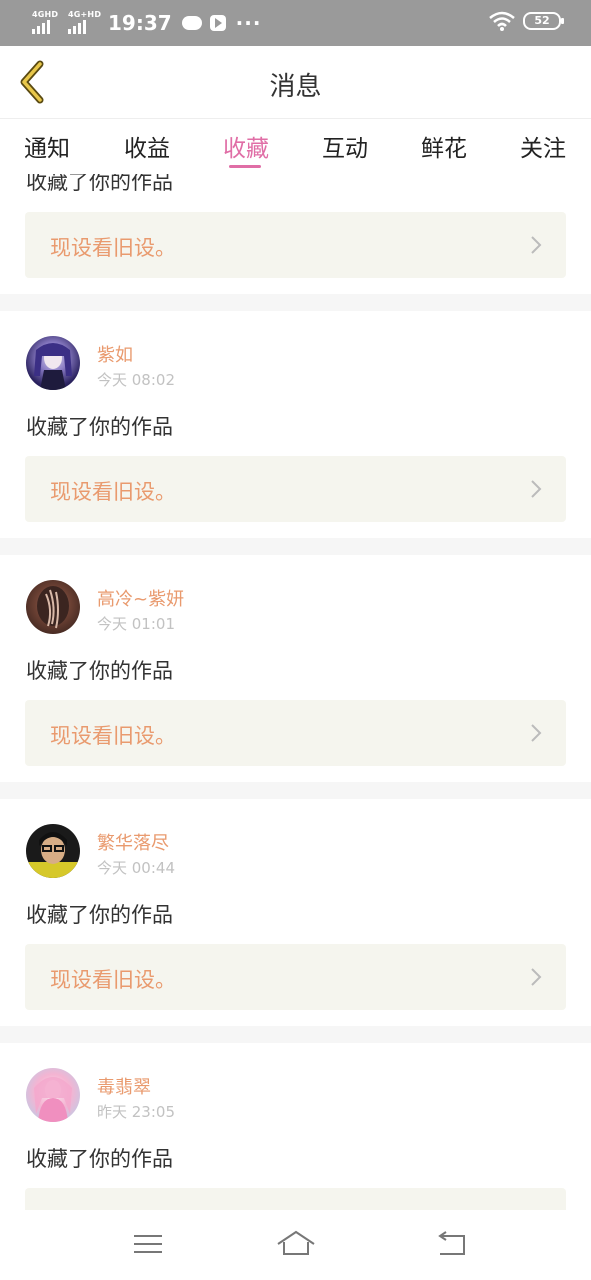  Describe the element at coordinates (124, 1086) in the screenshot. I see `user-name: 毒翡翠` at that location.